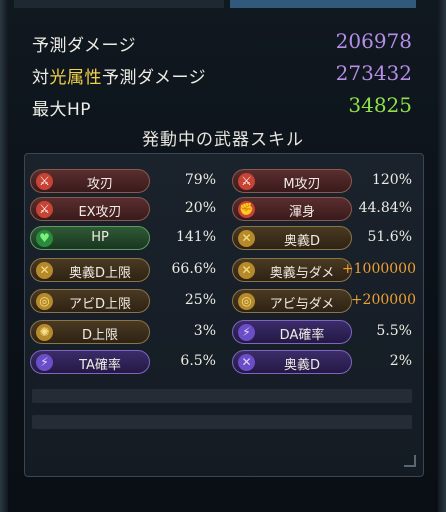  I want to click on skill-row: ✺ D上限 3% ⚡ DA確率 5.5%, so click(225, 333).